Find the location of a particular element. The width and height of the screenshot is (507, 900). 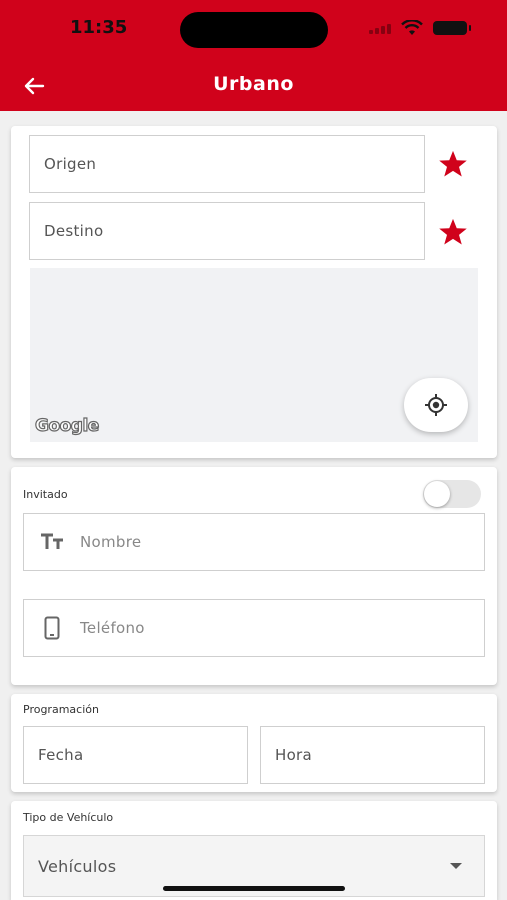

my-location-button is located at coordinates (436, 405).